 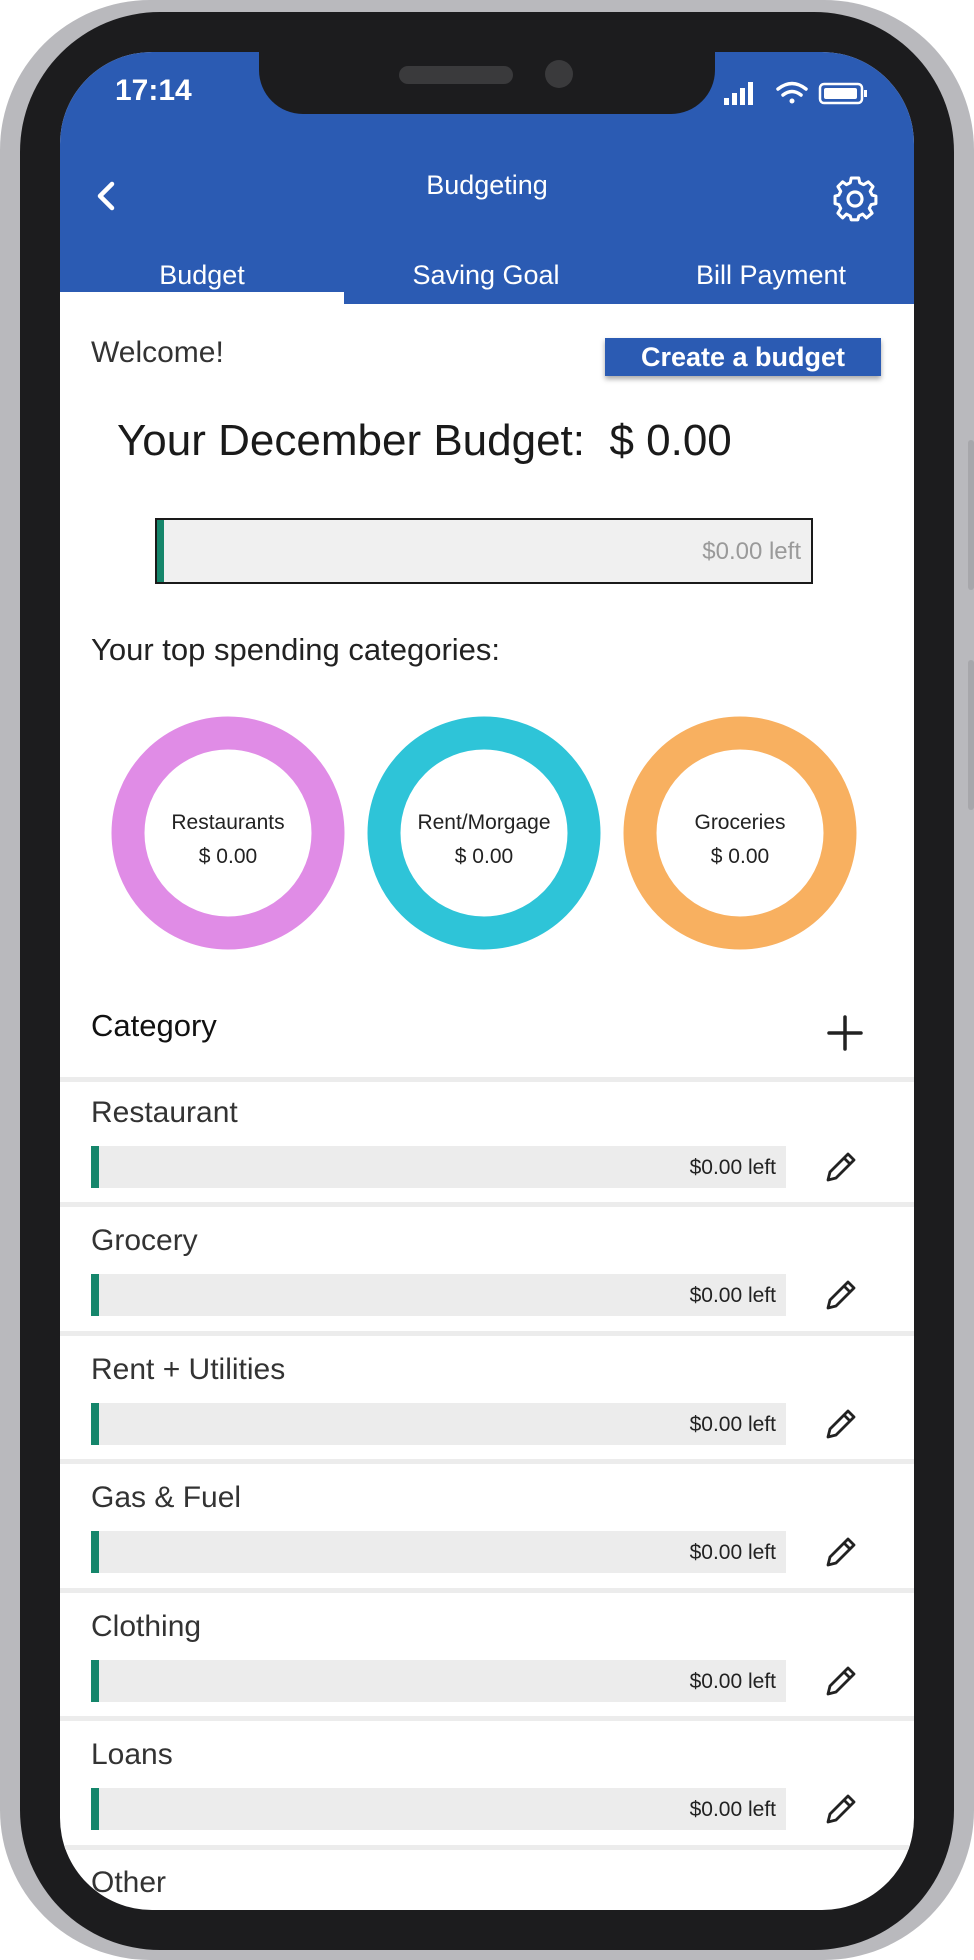 I want to click on wifi-icon, so click(x=792, y=92).